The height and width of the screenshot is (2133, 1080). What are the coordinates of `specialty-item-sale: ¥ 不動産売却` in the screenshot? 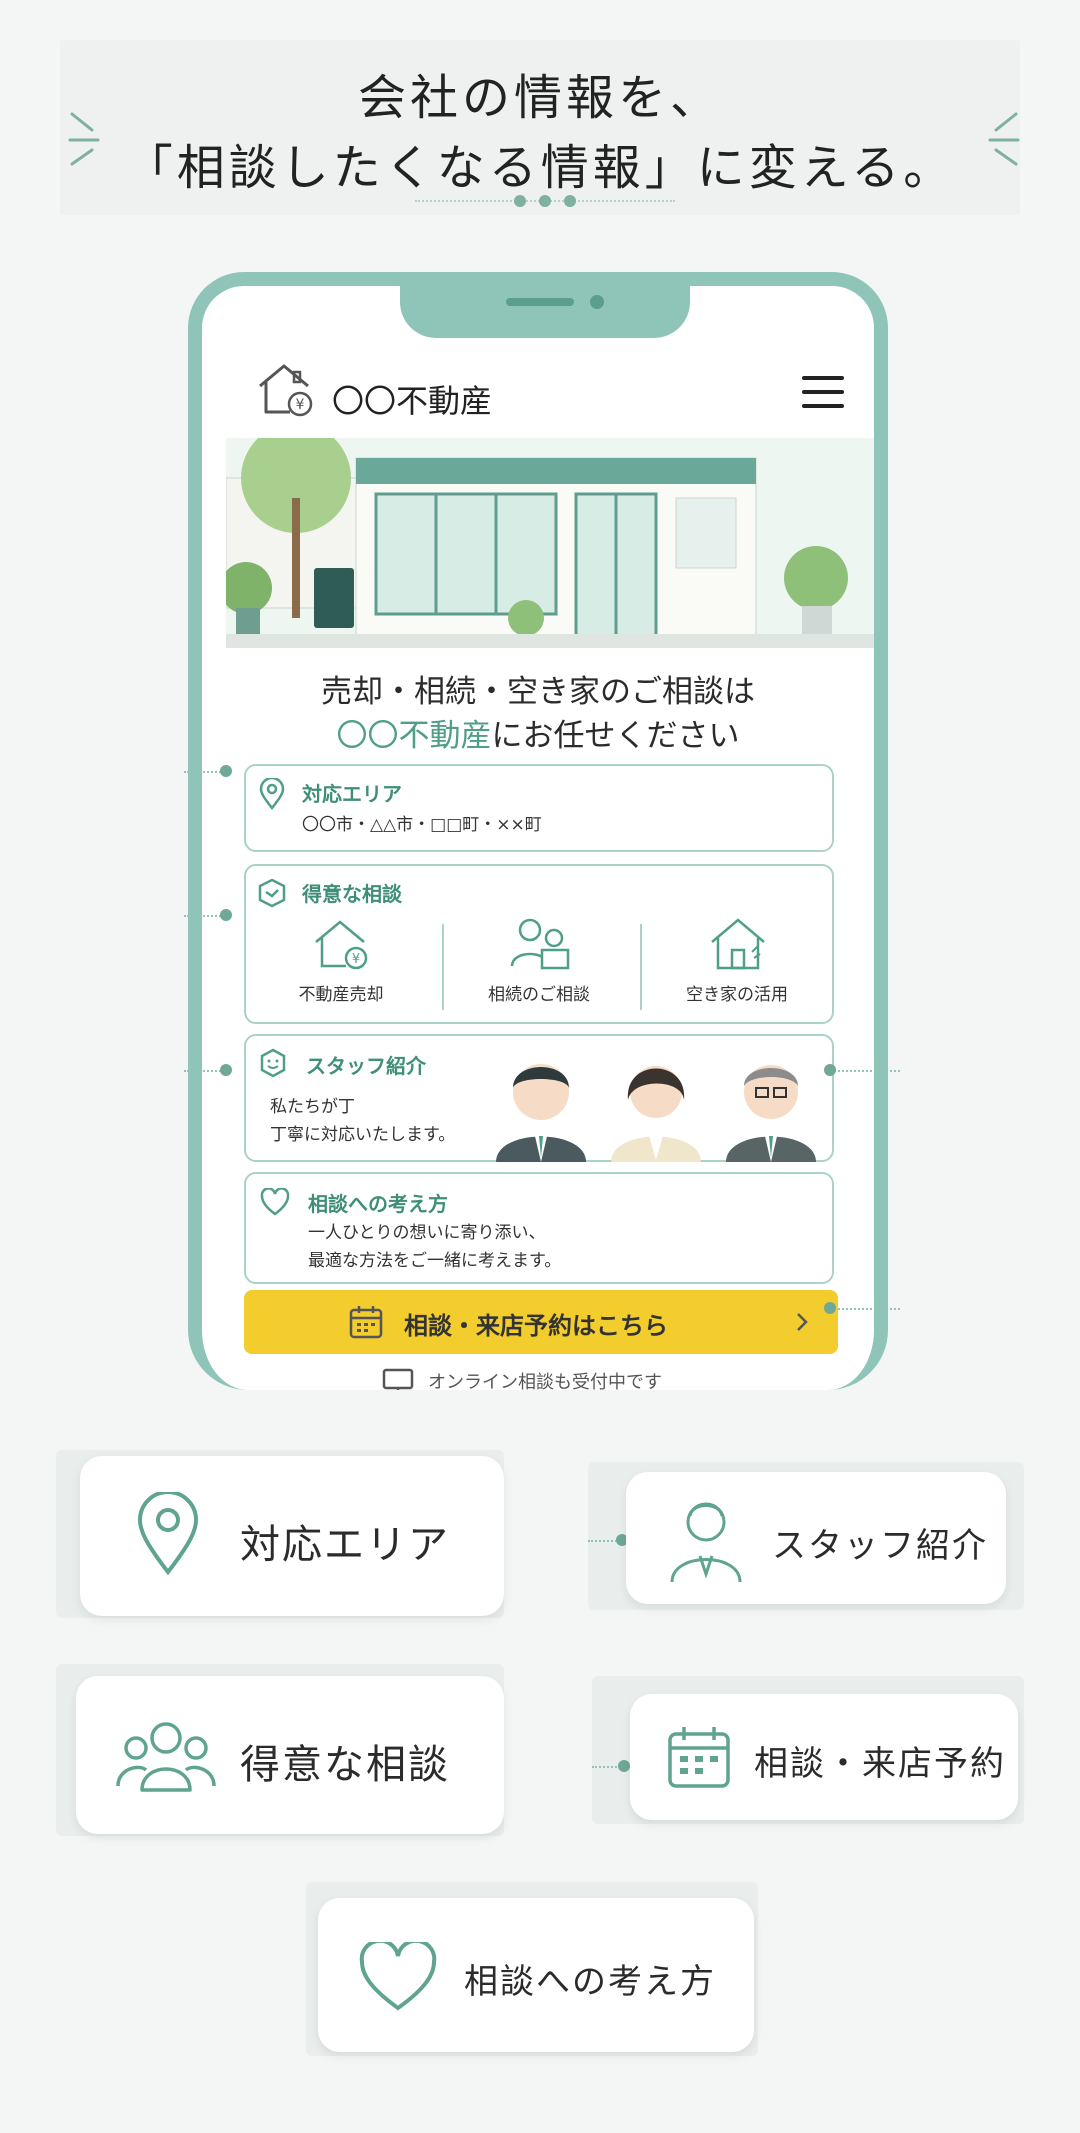 It's located at (341, 966).